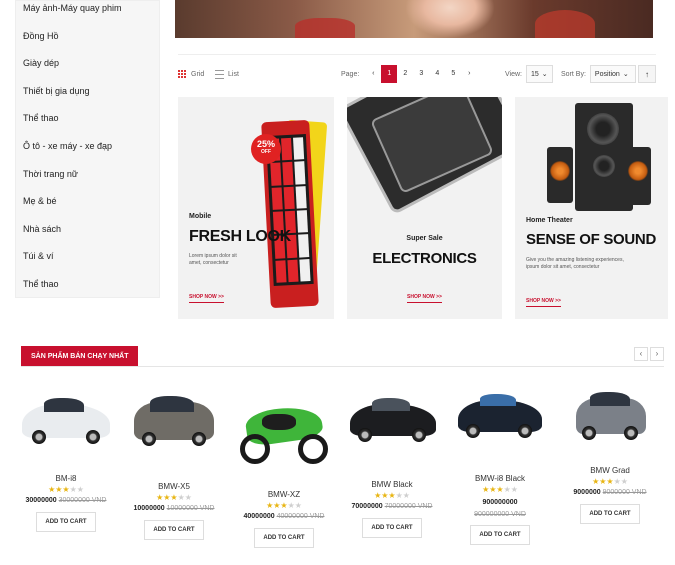 This screenshot has height=565, width=675. Describe the element at coordinates (240, 236) in the screenshot. I see `promo-title: FRESH LOOK` at that location.